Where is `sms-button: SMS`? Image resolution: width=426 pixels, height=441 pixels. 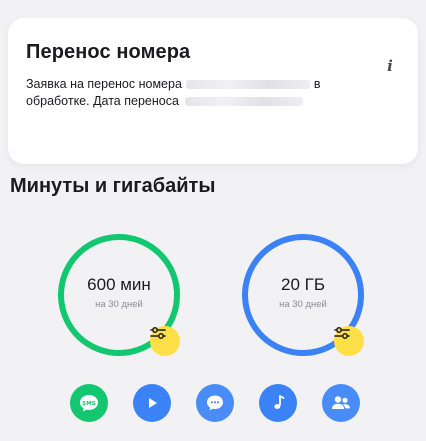
sms-button: SMS is located at coordinates (89, 403).